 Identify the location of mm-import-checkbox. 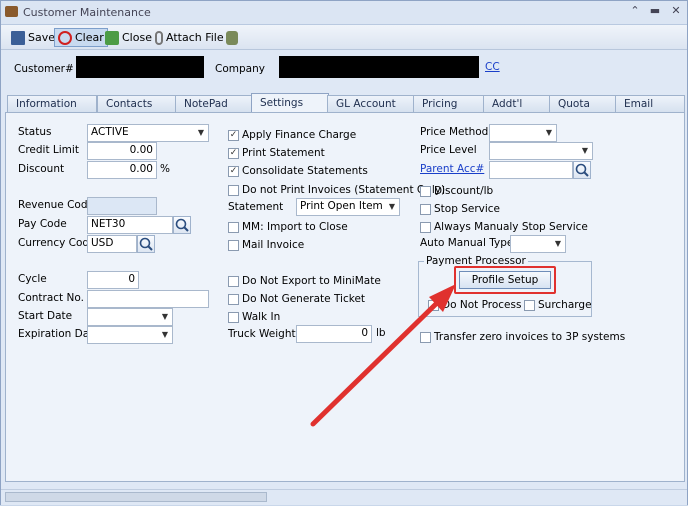
(233, 227).